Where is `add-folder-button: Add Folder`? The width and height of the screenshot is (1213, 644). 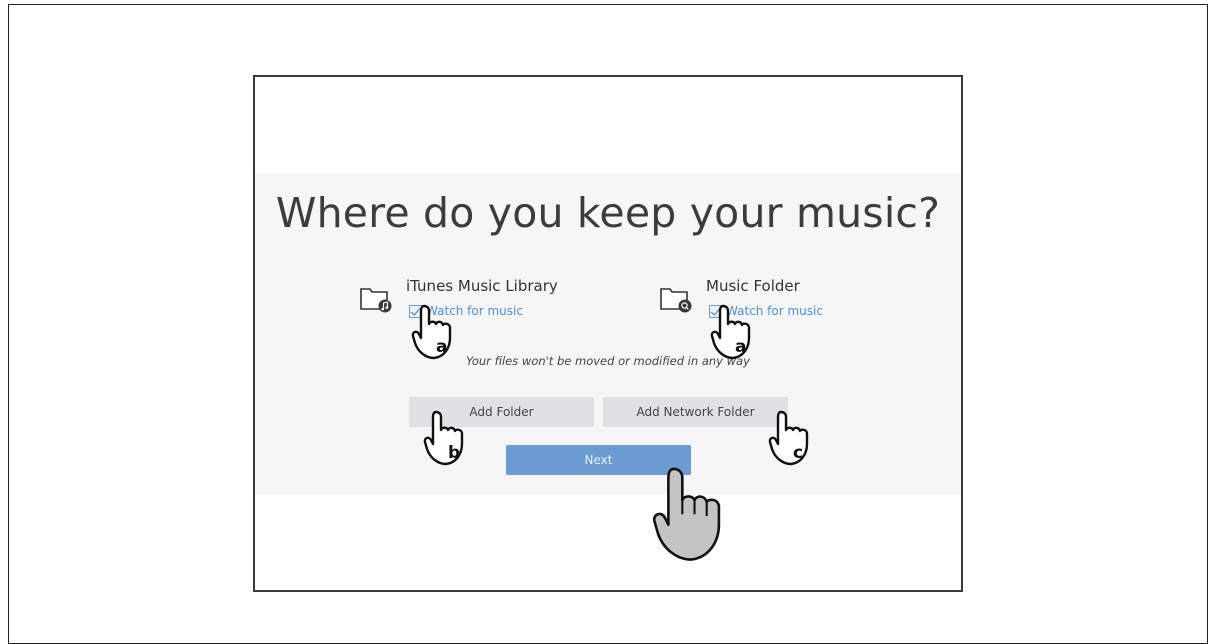 add-folder-button: Add Folder is located at coordinates (501, 412).